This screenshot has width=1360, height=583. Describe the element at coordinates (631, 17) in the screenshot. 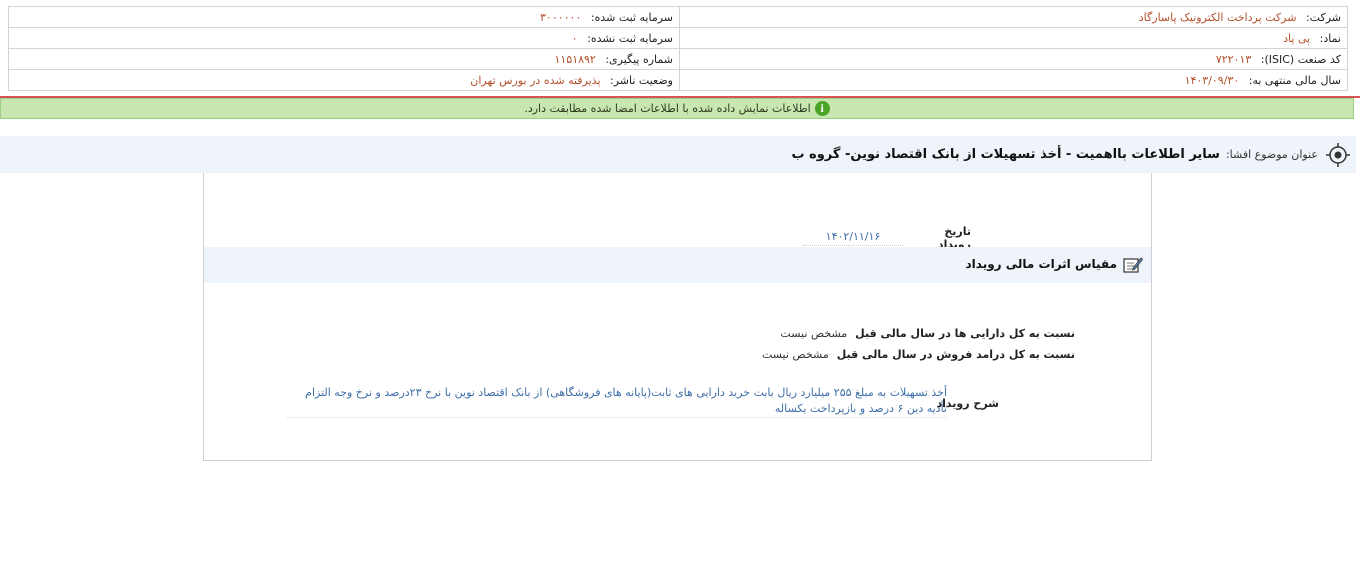

I see `registered-capital-label: سرمایه ثبت شده:` at that location.